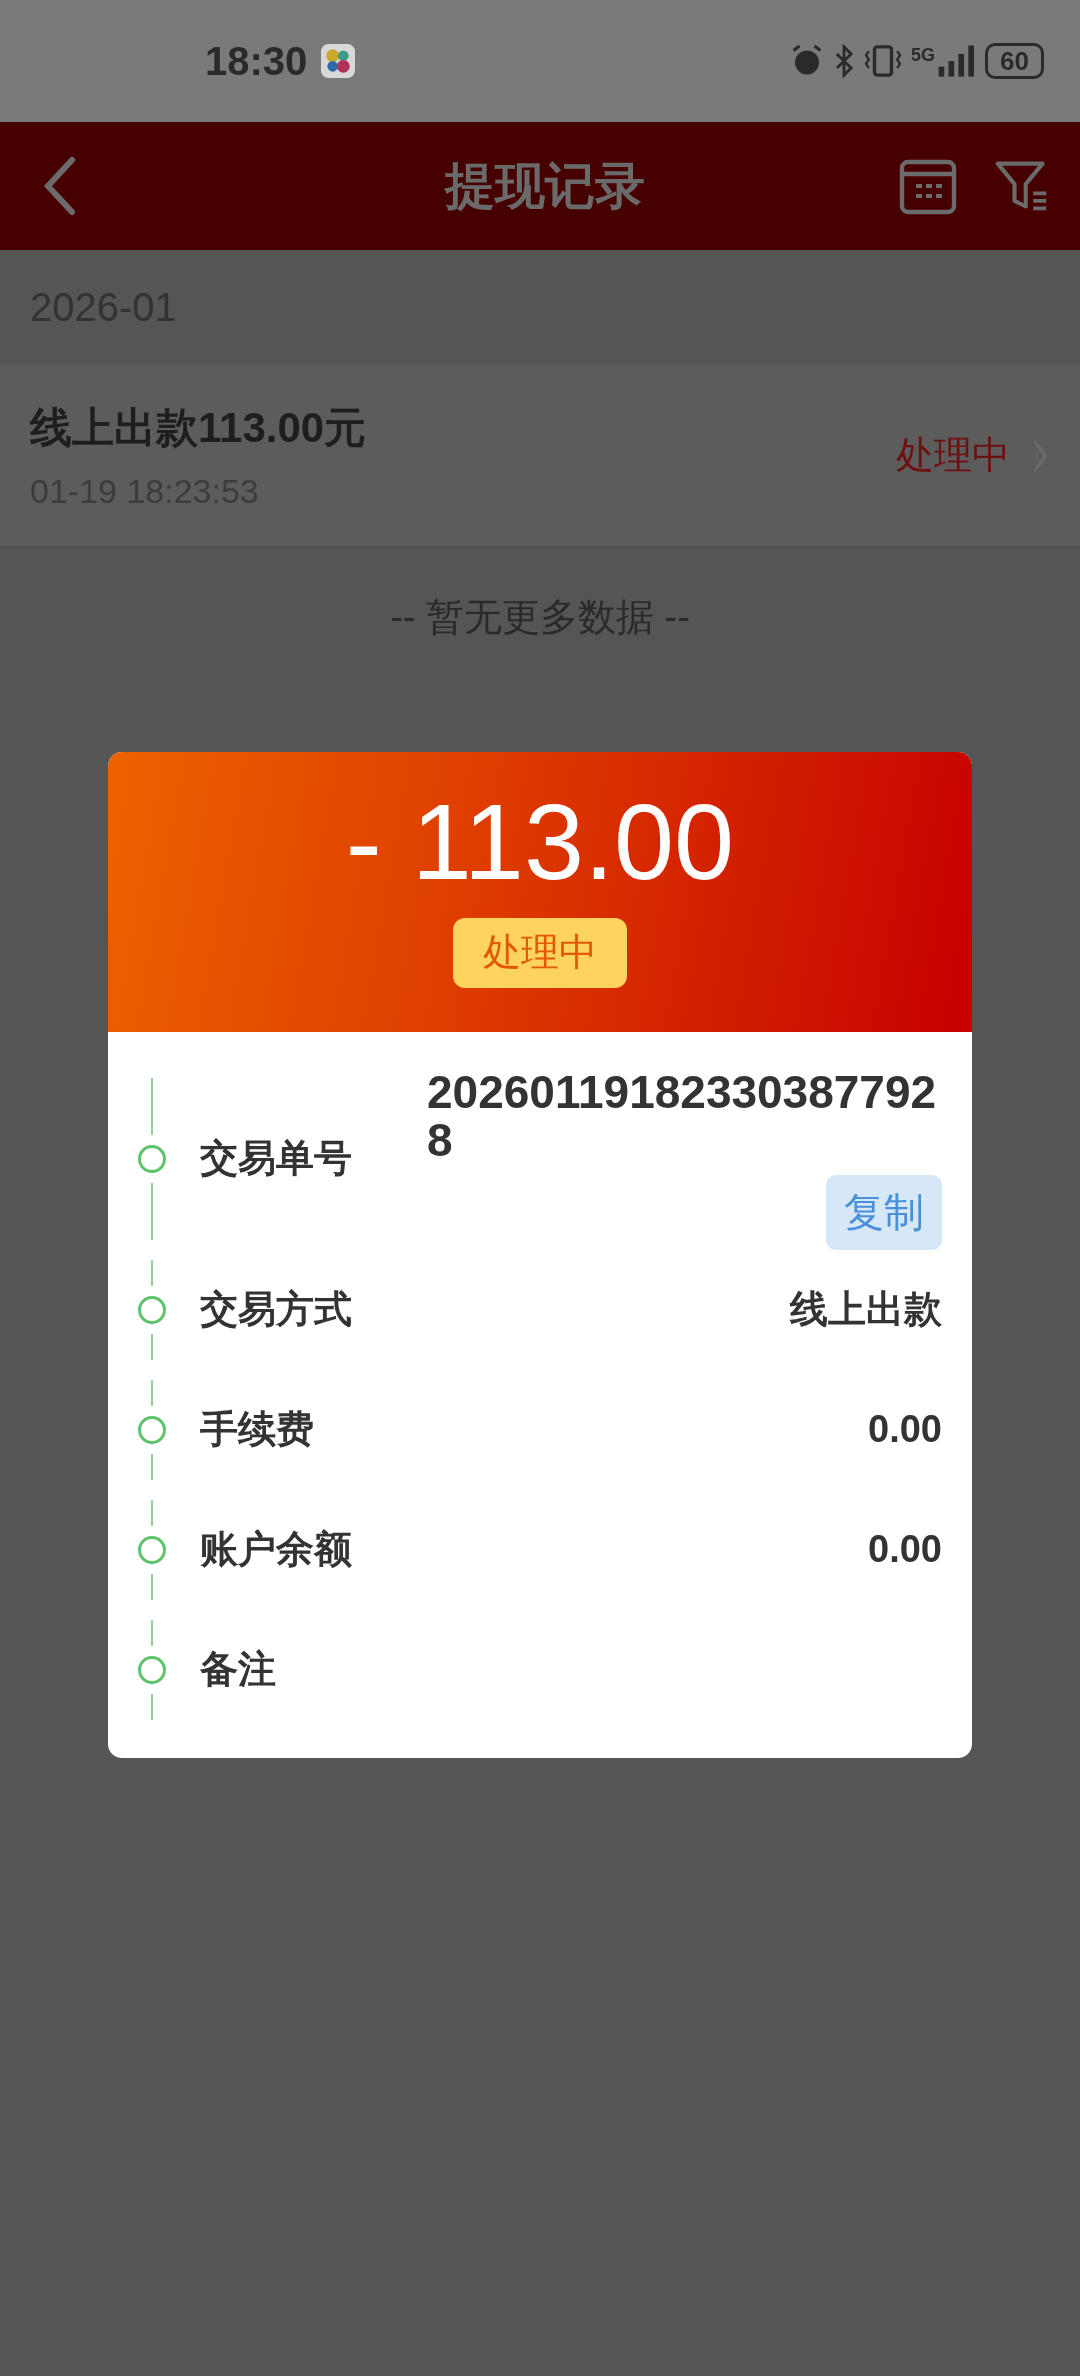  I want to click on field-label: 账户余额, so click(276, 1550).